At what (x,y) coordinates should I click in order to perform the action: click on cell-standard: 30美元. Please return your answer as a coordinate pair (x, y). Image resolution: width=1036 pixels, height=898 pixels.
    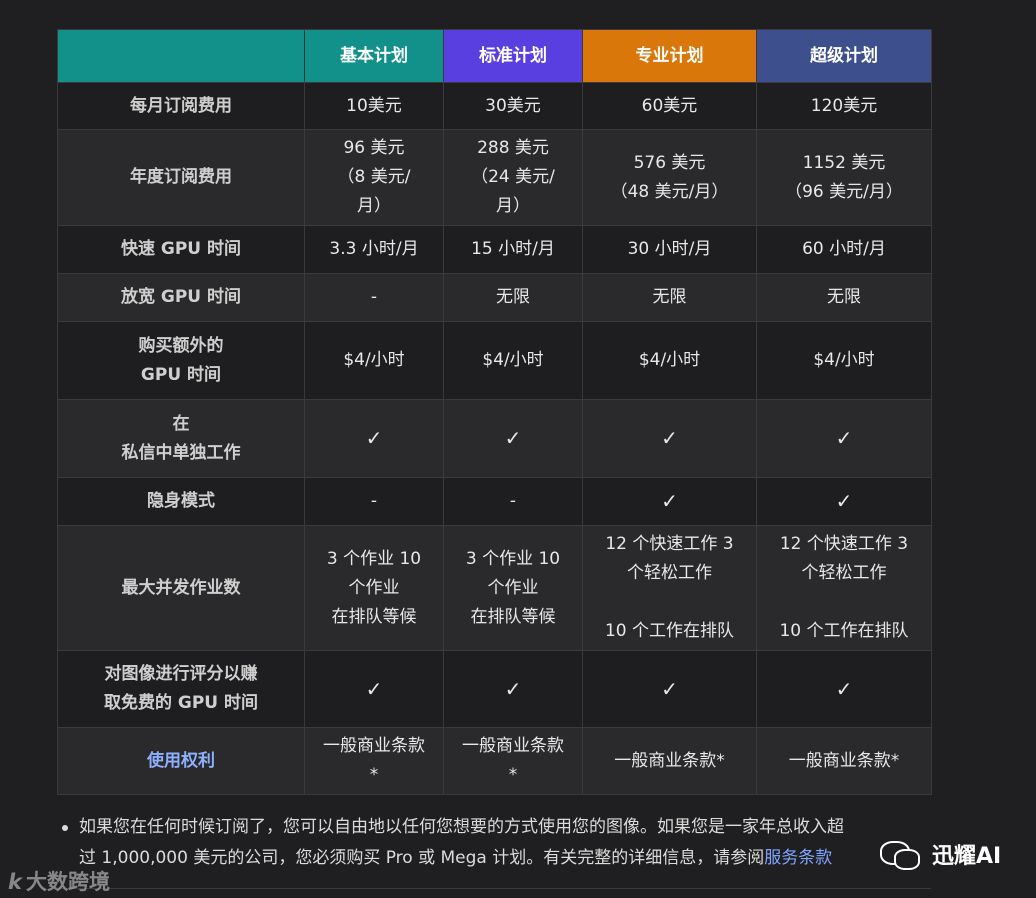
    Looking at the image, I should click on (513, 106).